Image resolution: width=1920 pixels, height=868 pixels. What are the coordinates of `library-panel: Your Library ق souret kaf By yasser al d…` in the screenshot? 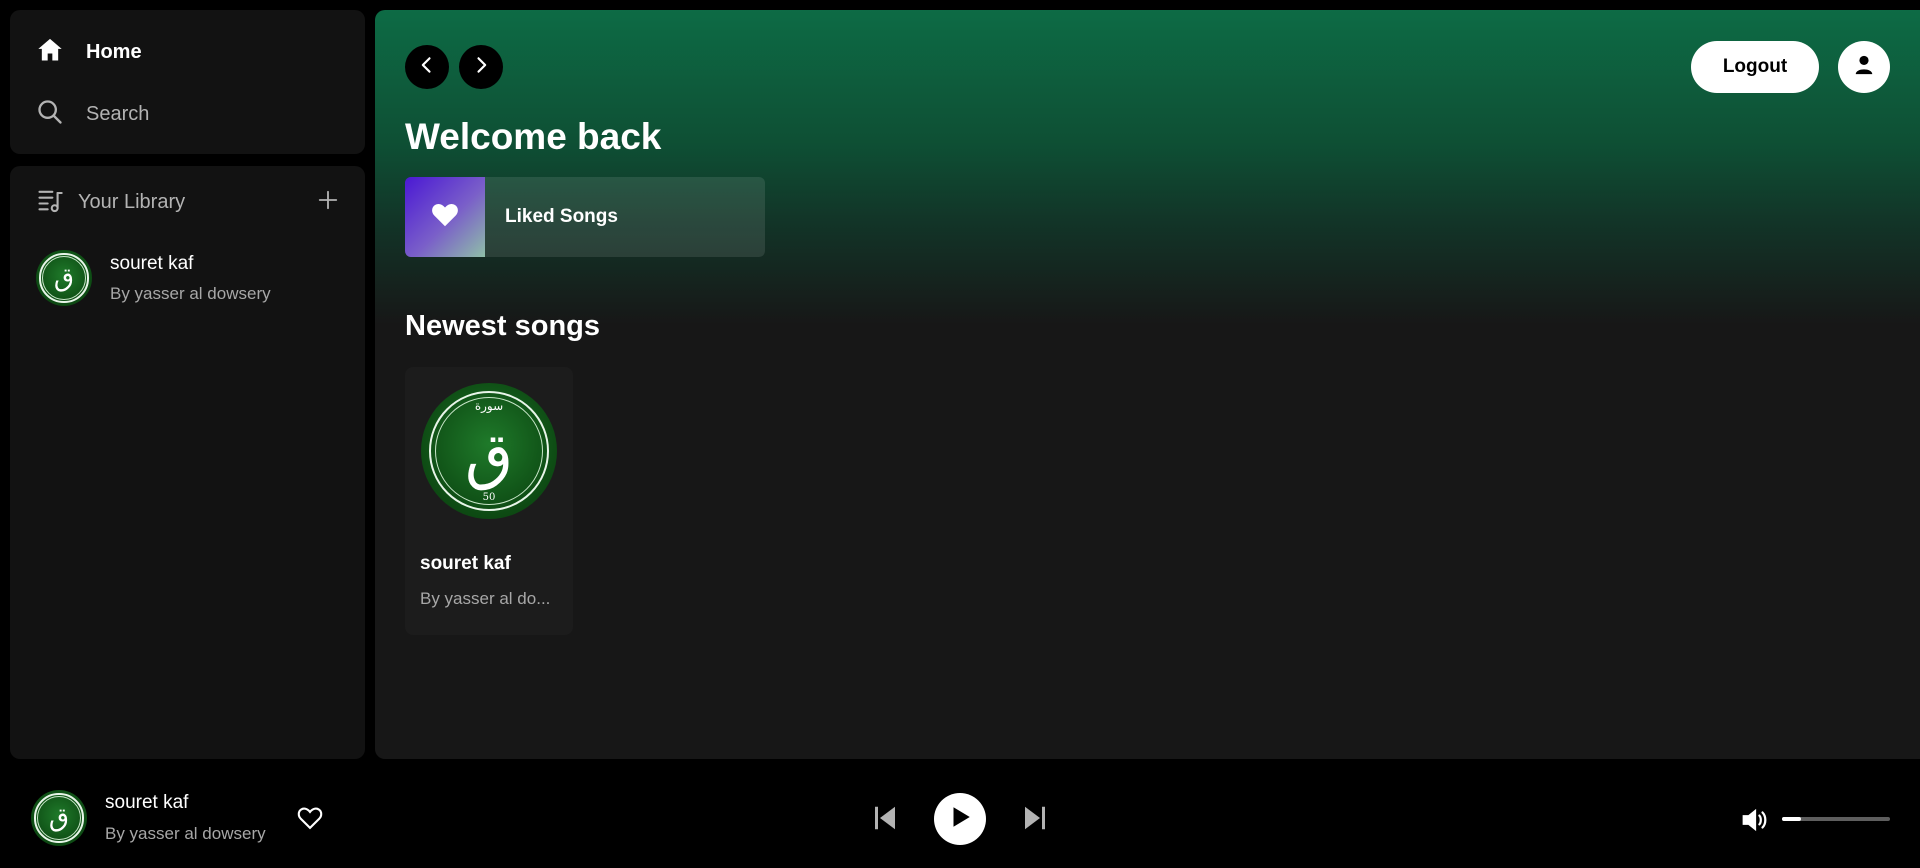 It's located at (187, 462).